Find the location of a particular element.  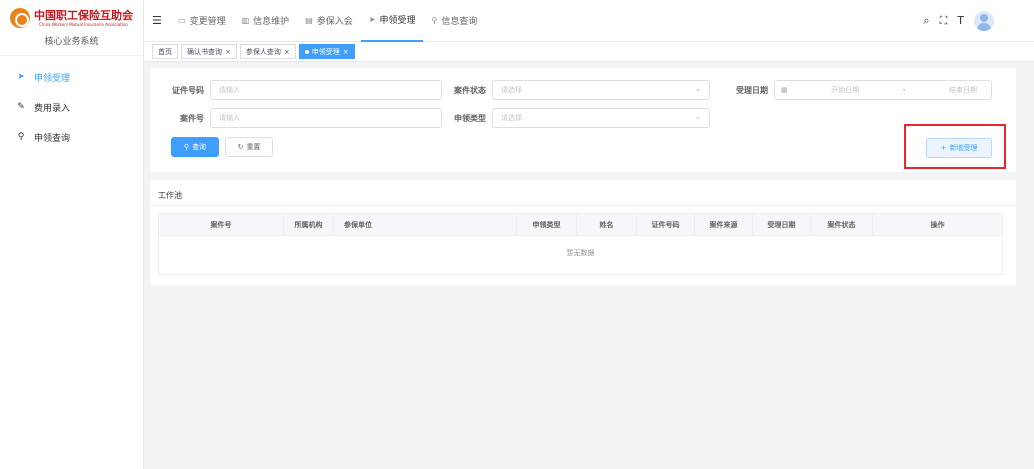

system-name: 核心业务系统 is located at coordinates (71, 42).